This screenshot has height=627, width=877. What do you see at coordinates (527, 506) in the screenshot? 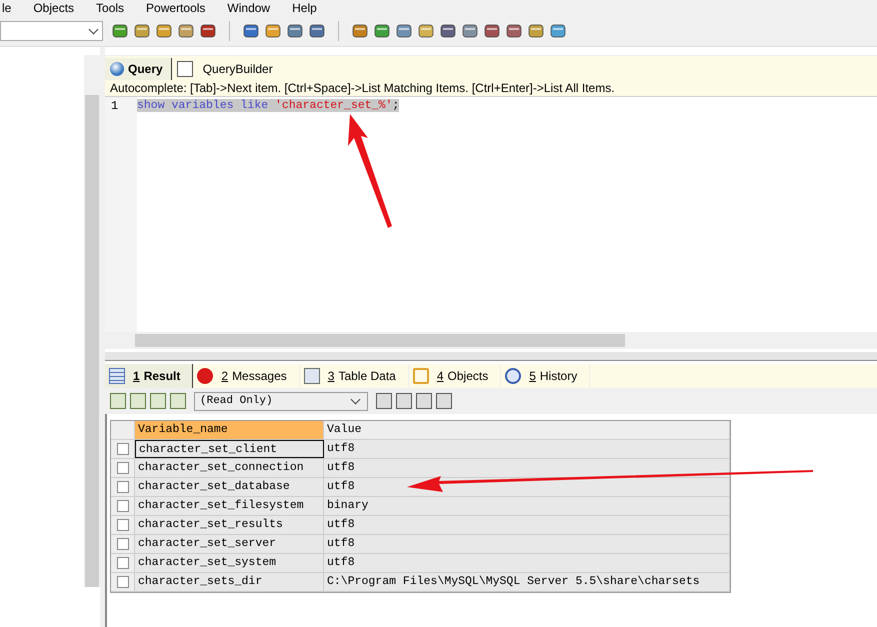
I see `table-cell: binary` at bounding box center [527, 506].